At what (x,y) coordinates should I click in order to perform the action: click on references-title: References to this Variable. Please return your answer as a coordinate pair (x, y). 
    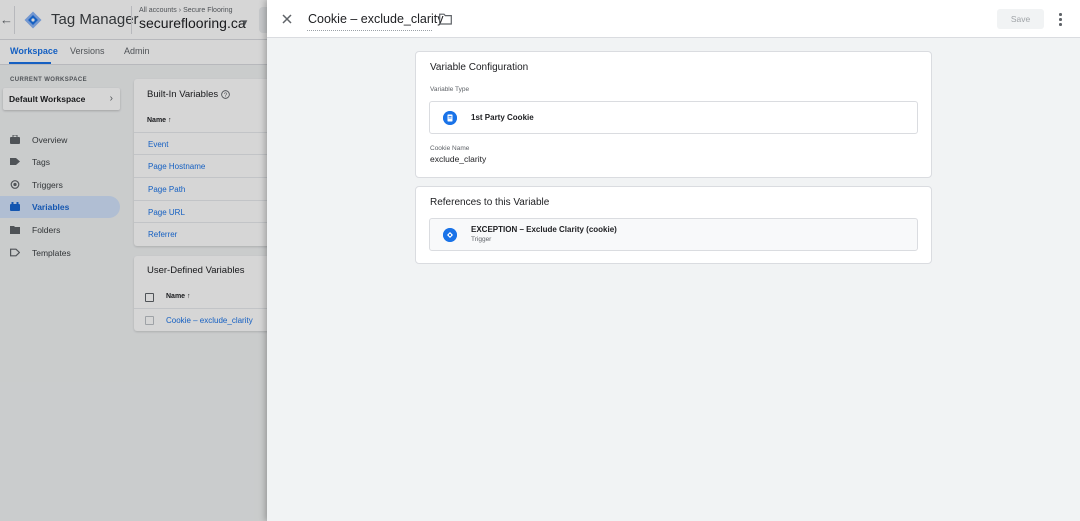
    Looking at the image, I should click on (490, 202).